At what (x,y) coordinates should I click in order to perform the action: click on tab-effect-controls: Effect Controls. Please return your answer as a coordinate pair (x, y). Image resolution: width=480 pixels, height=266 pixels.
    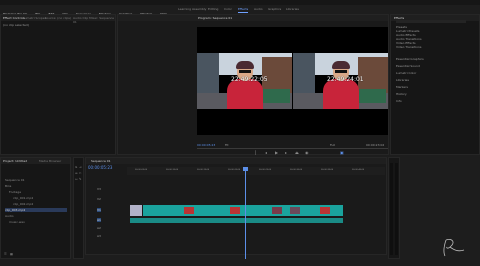
    Looking at the image, I should click on (14, 18).